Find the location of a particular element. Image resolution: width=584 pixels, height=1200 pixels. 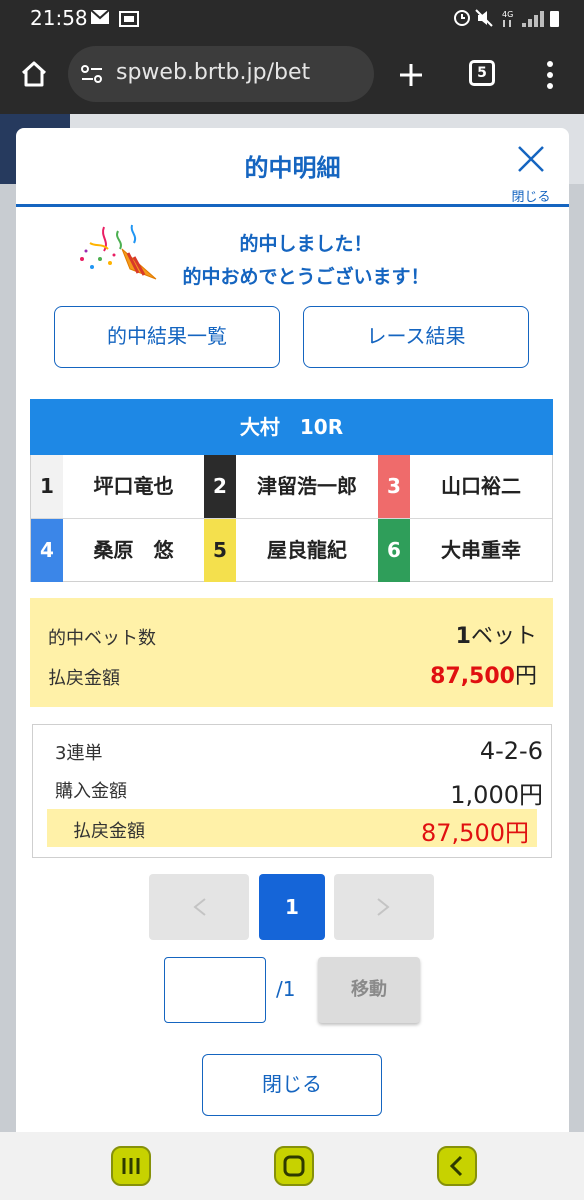

modal-title: 的中明細 is located at coordinates (292, 168).